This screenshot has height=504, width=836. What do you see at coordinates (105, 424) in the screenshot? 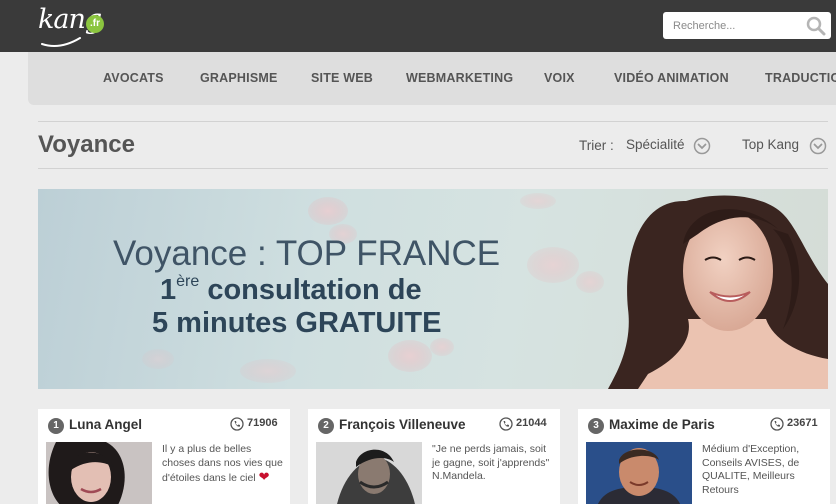
I see `consultant-name: Luna Angel` at bounding box center [105, 424].